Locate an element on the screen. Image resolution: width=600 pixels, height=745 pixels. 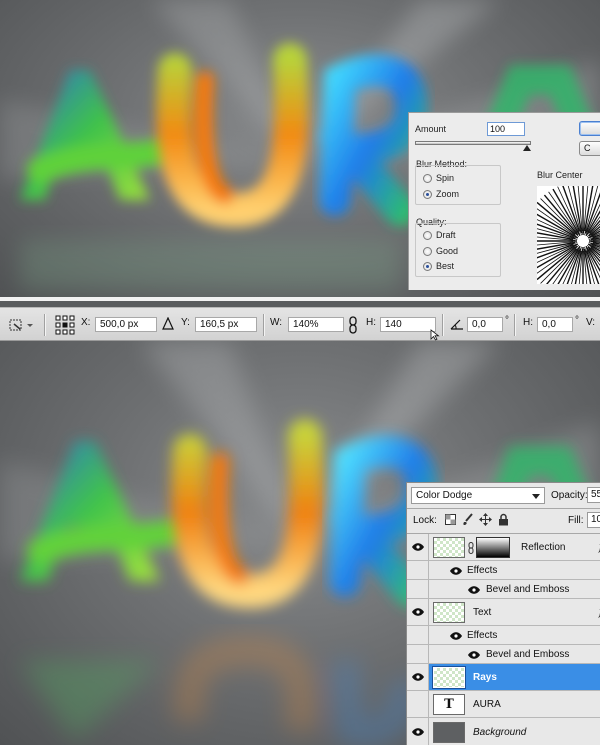
rotate-input: 0,0 is located at coordinates (485, 324).